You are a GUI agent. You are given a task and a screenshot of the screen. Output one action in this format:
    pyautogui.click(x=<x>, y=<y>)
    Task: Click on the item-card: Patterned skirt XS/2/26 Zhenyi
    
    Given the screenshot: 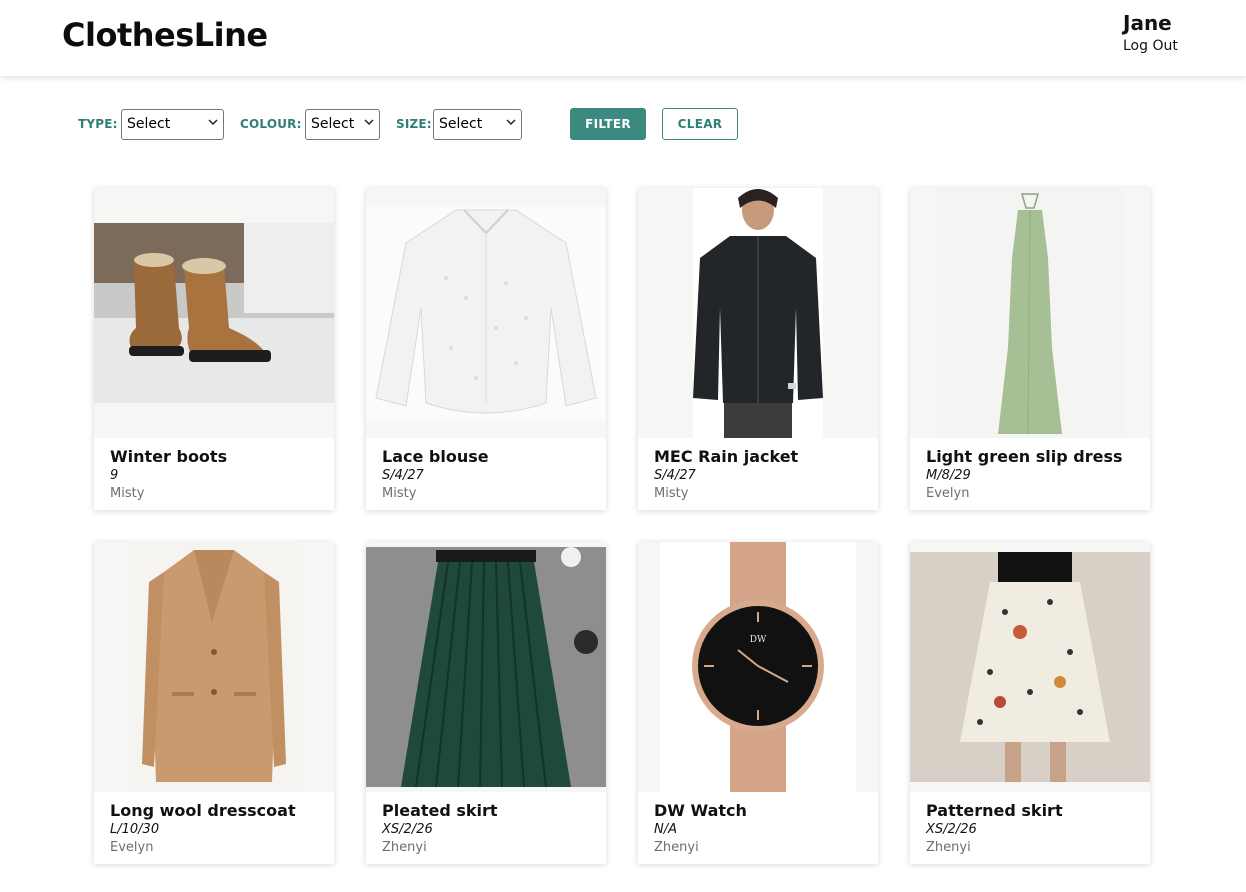 What is the action you would take?
    pyautogui.click(x=1030, y=703)
    